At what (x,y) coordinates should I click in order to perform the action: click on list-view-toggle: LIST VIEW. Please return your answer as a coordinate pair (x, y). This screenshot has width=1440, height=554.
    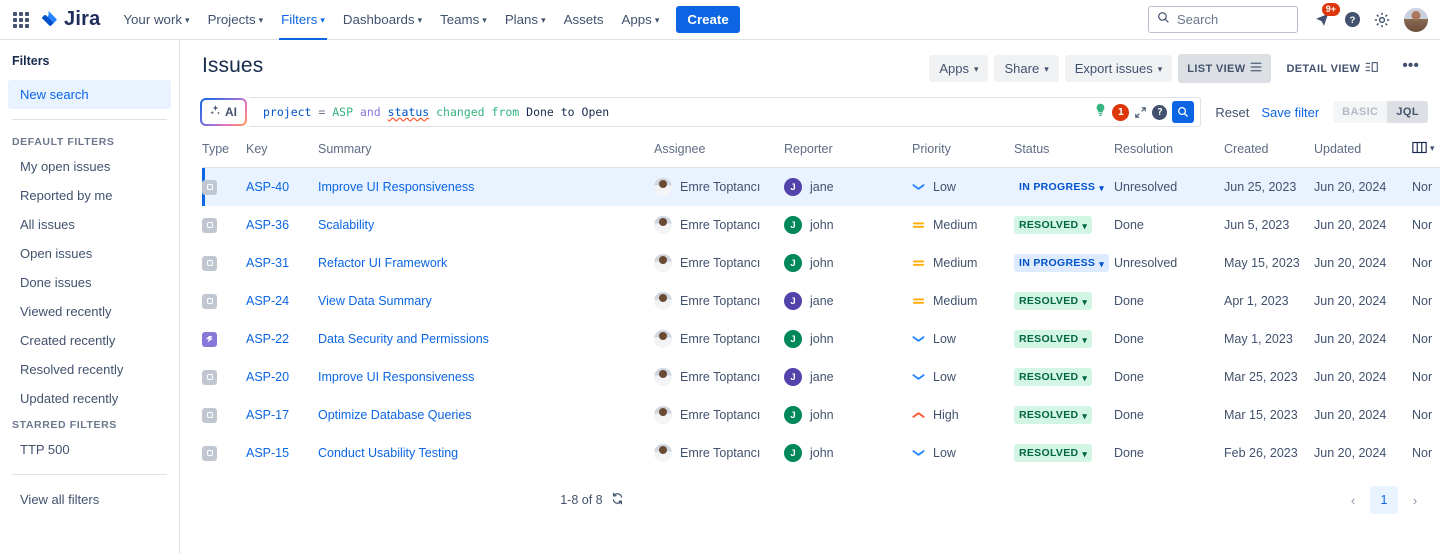
    Looking at the image, I should click on (1225, 68).